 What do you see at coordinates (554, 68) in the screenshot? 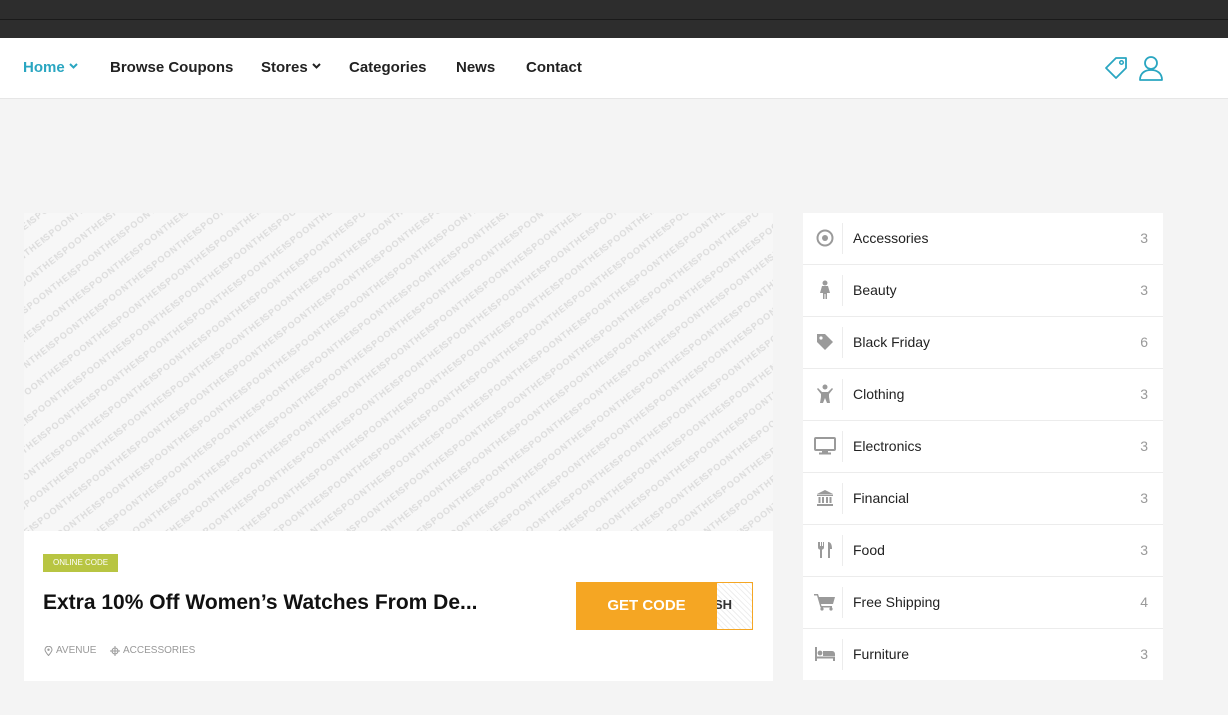
I see `nav-contact: Contact` at bounding box center [554, 68].